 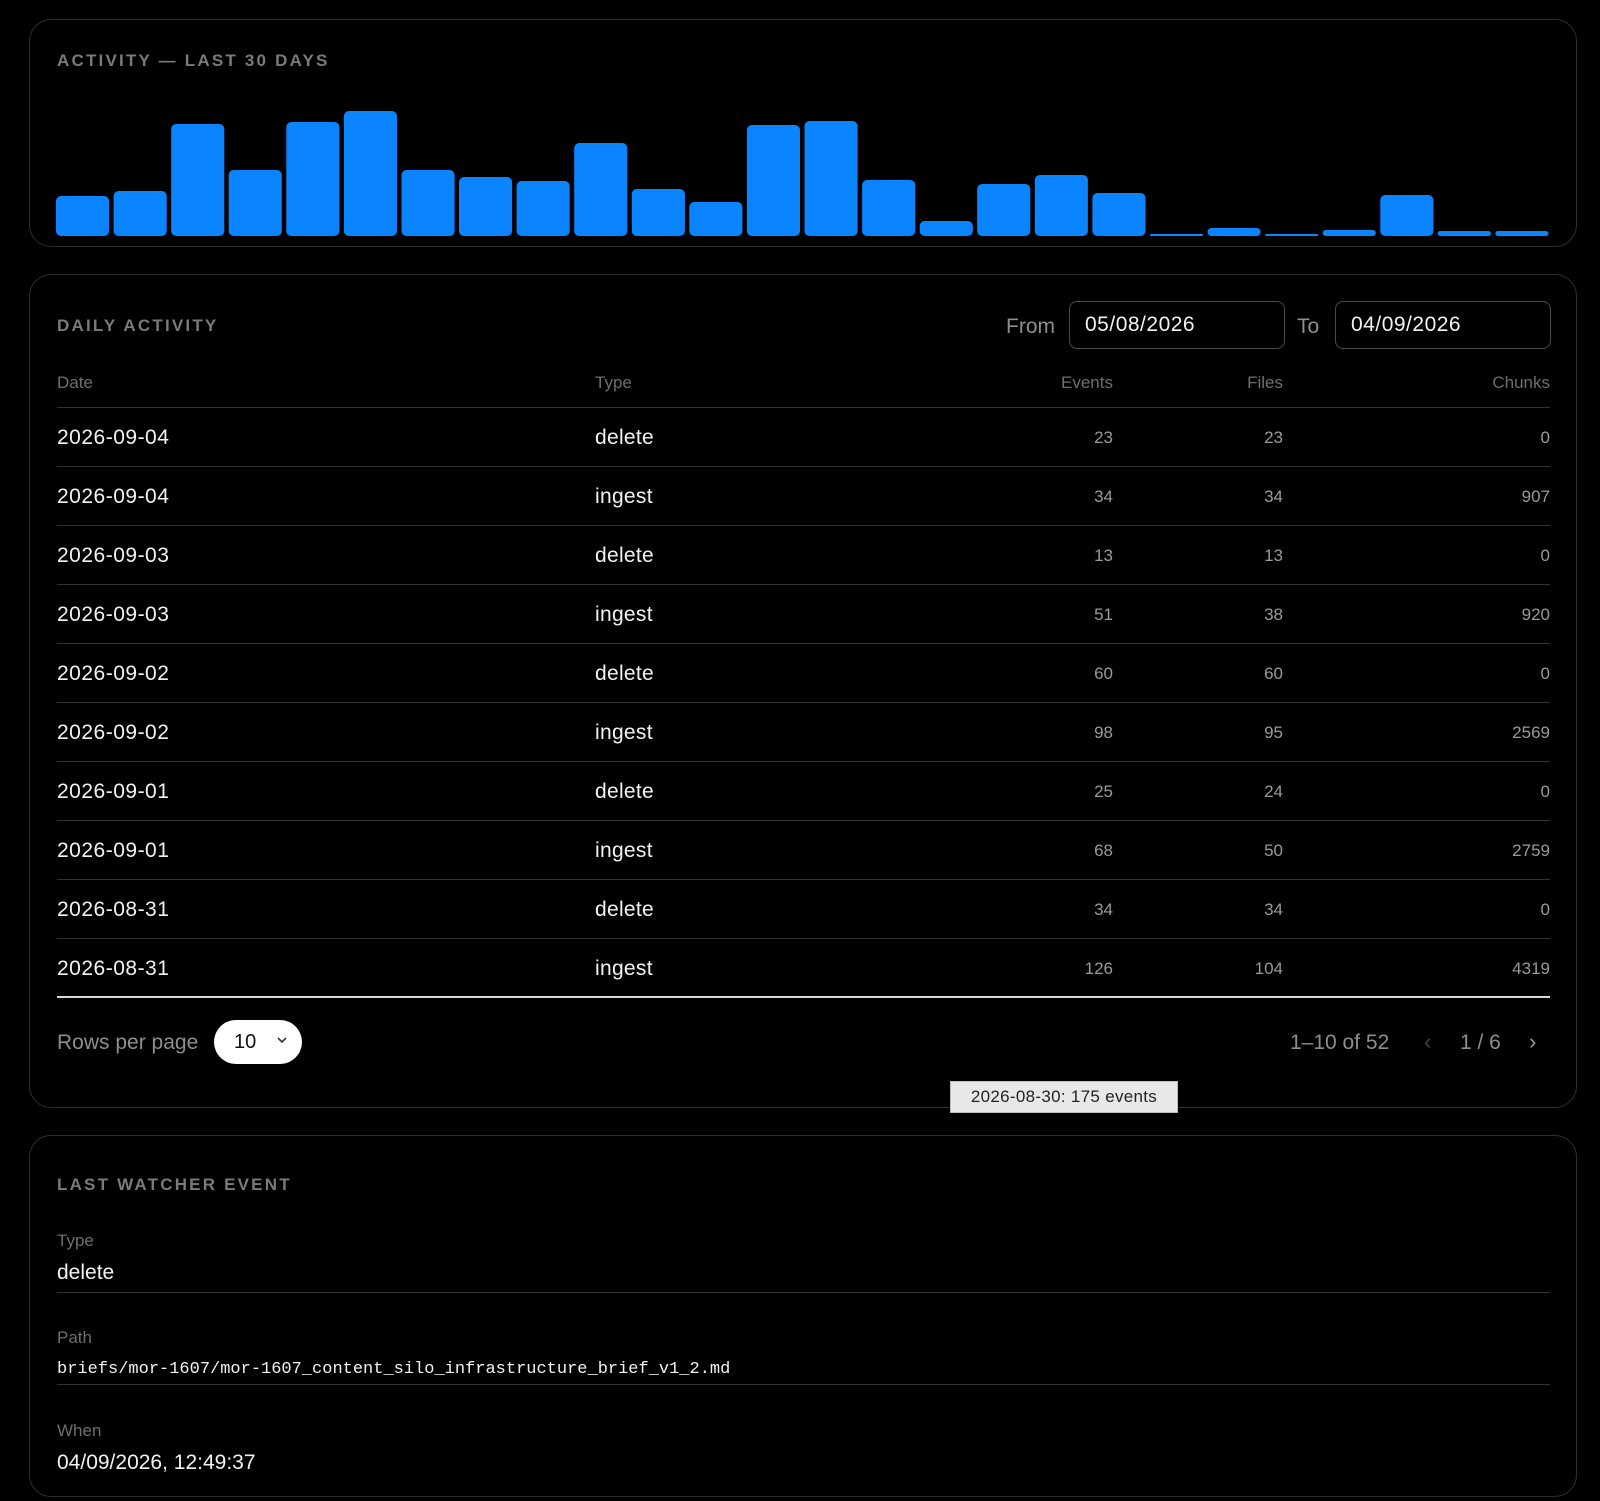 I want to click on chart-tooltip: 2026-08-30: 175 events, so click(x=1064, y=1097).